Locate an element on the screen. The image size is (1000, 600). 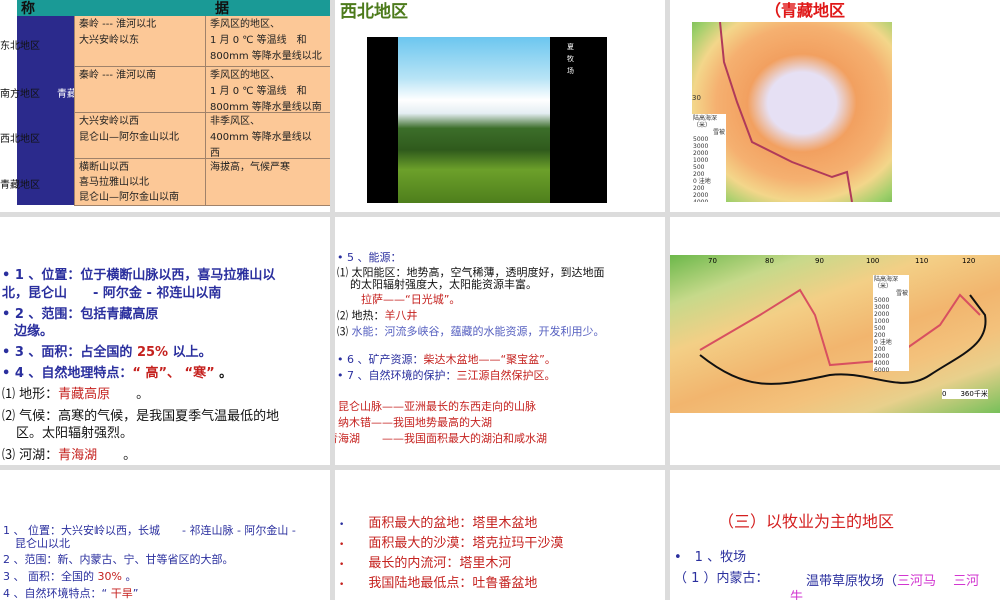
text-climate-cont: 区。太阳辐射强烈。 is located at coordinates (75, 433).